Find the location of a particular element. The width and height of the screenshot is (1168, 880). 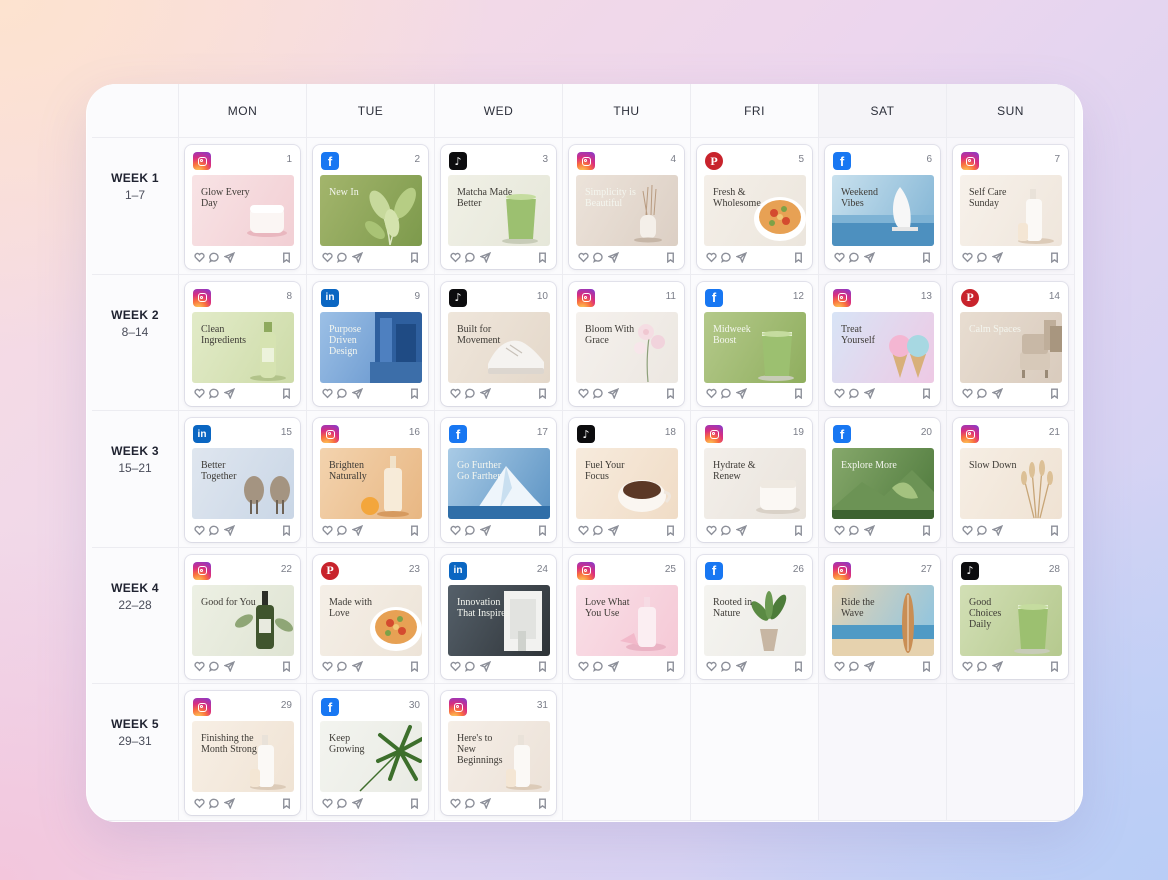

post-card: 11 Bloom With Grace is located at coordinates (626, 343).